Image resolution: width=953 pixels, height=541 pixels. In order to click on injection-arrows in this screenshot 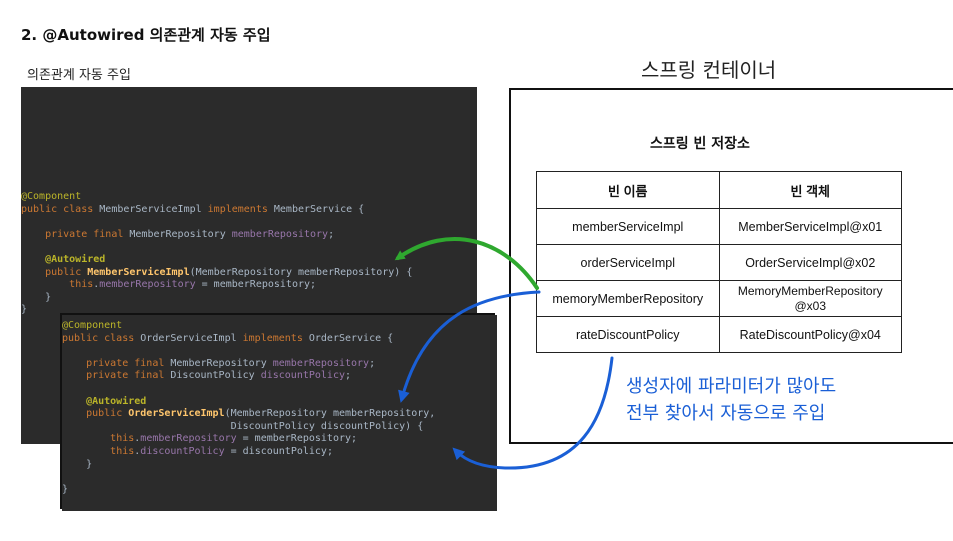, I will do `click(504, 353)`.